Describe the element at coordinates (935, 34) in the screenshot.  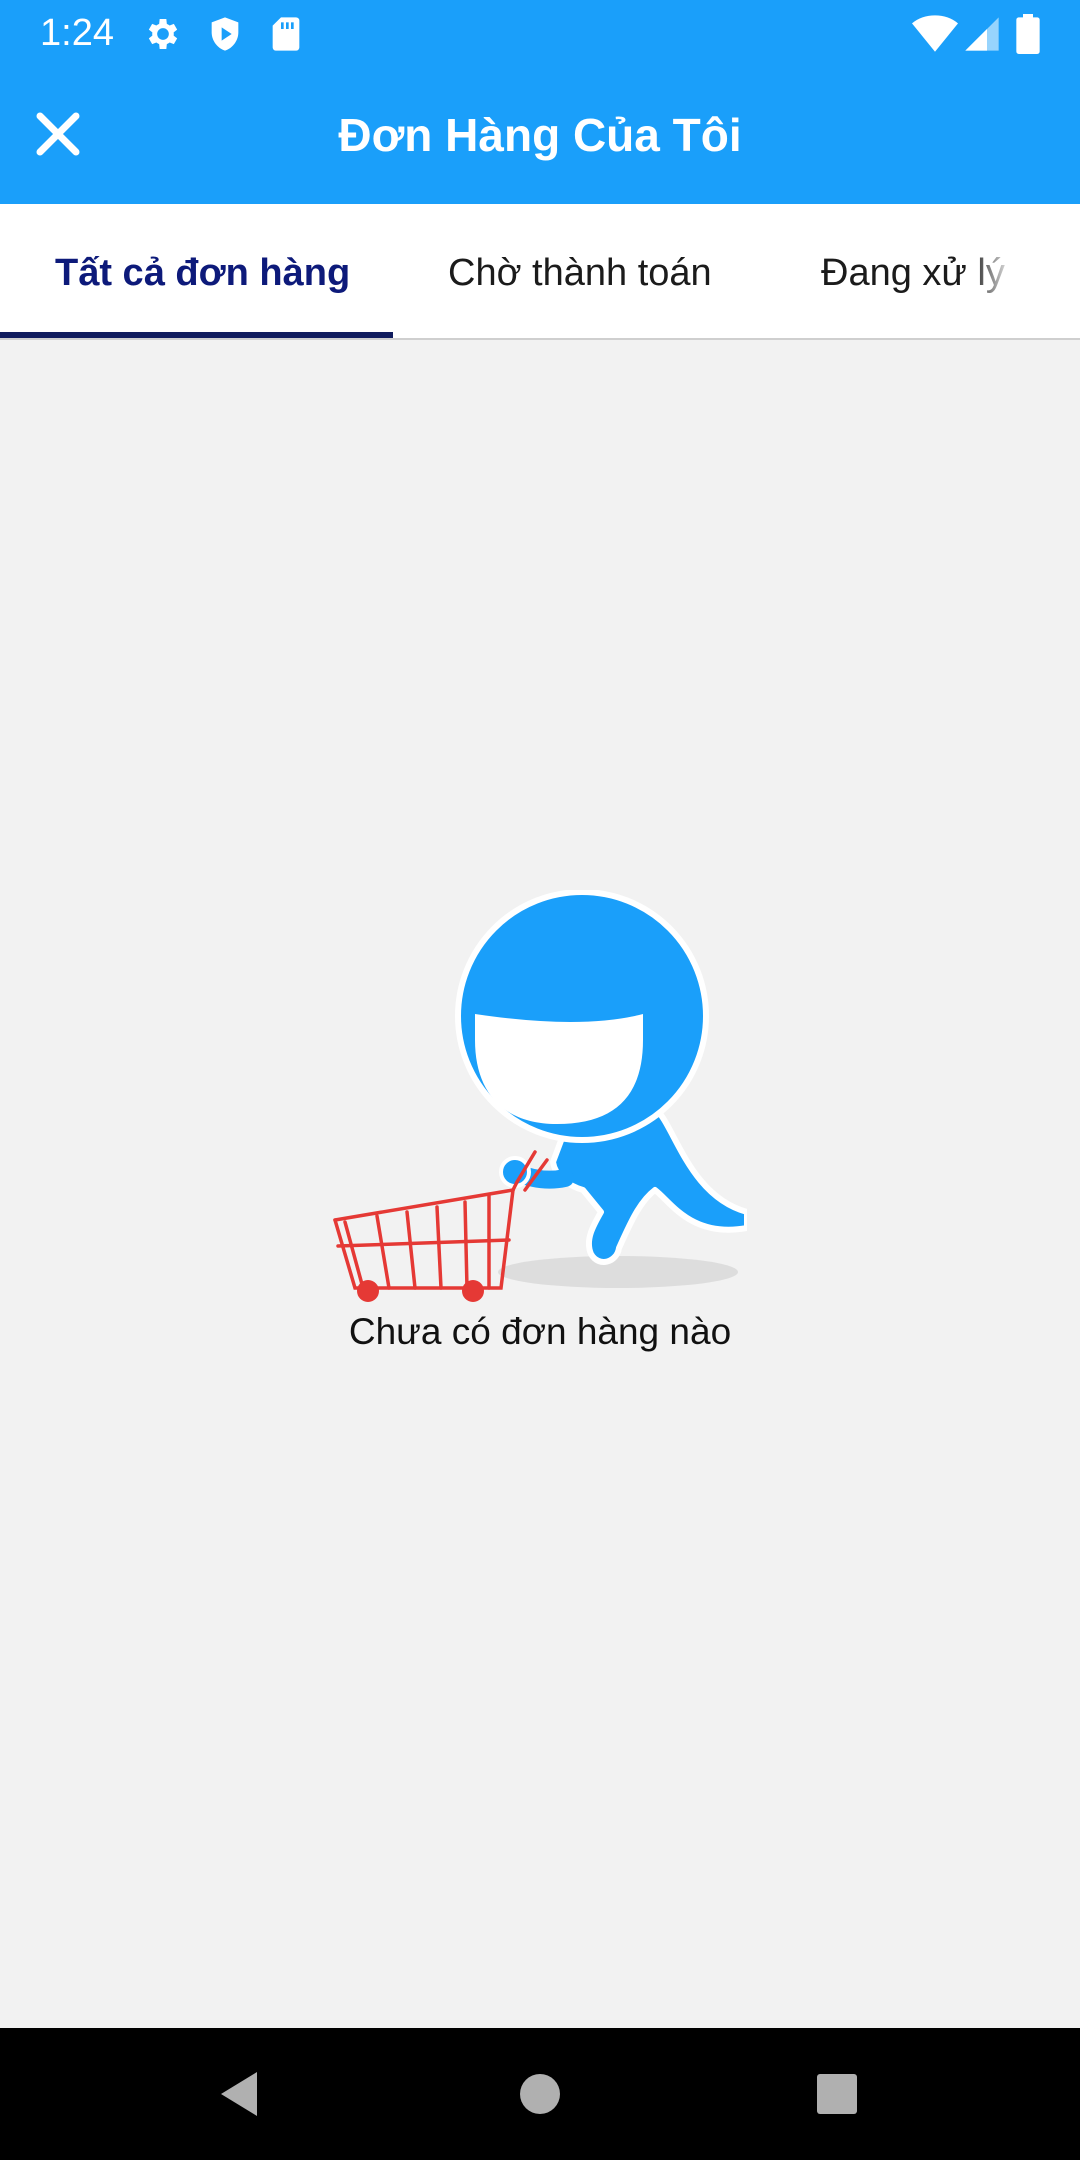
I see `wifi-icon` at that location.